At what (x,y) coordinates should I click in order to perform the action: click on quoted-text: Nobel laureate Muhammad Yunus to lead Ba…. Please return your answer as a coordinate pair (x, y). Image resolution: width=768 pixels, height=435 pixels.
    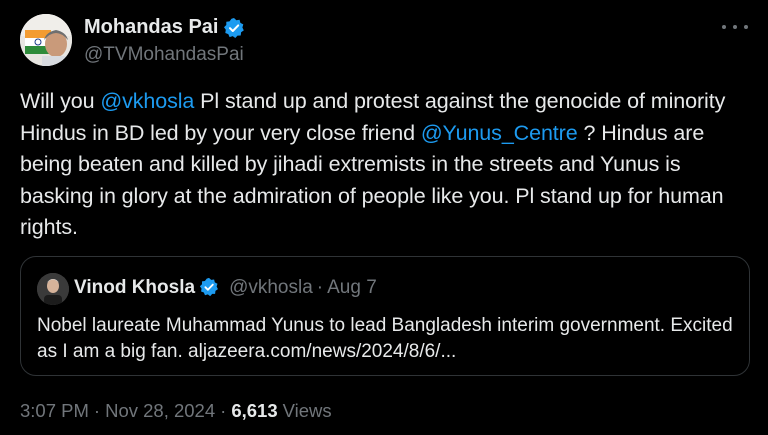
    Looking at the image, I should click on (387, 339).